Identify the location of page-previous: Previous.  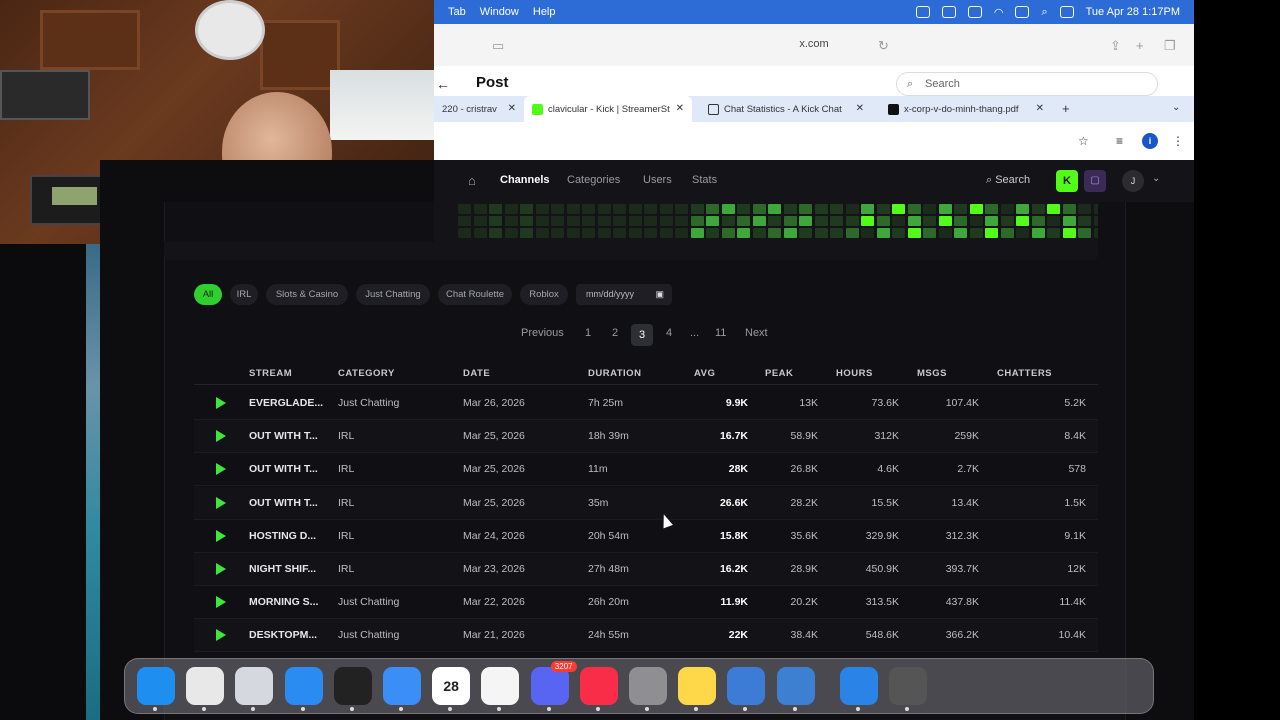
(542, 333).